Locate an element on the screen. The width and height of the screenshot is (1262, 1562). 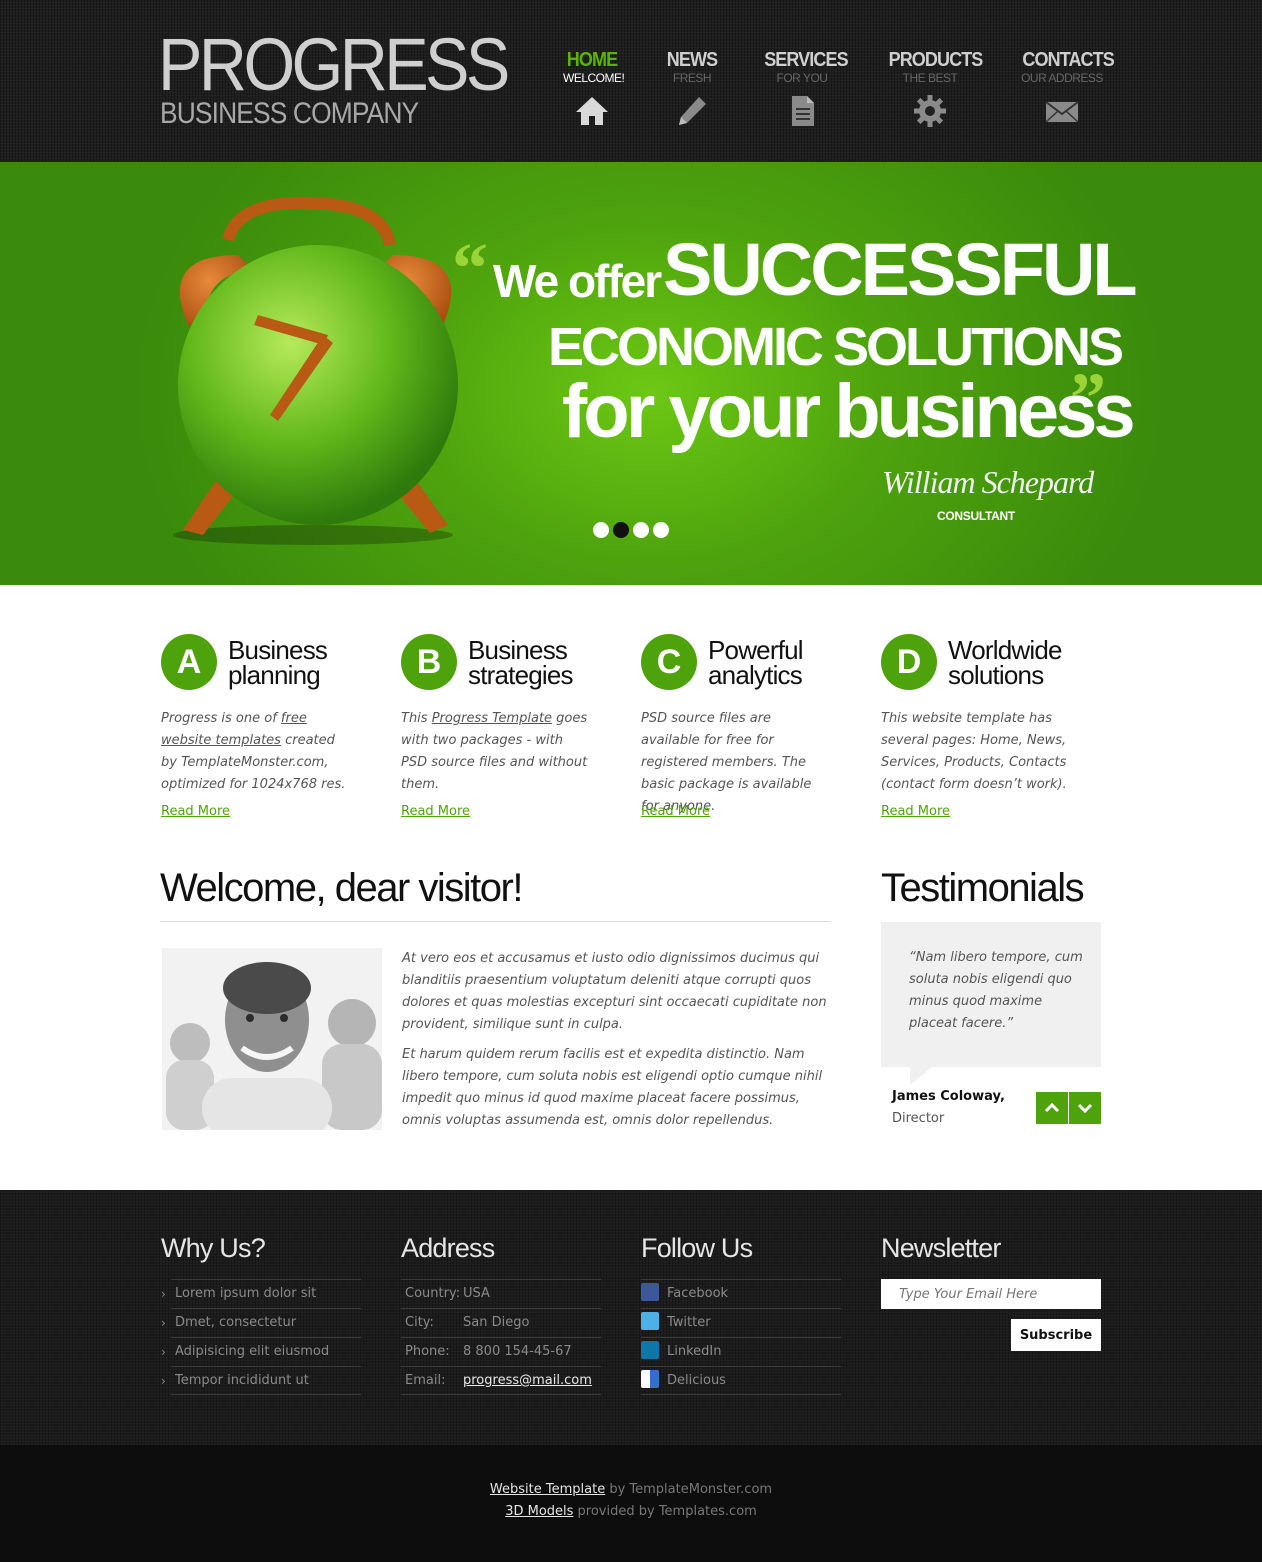
follow-us-heading: Follow Us is located at coordinates (697, 1248).